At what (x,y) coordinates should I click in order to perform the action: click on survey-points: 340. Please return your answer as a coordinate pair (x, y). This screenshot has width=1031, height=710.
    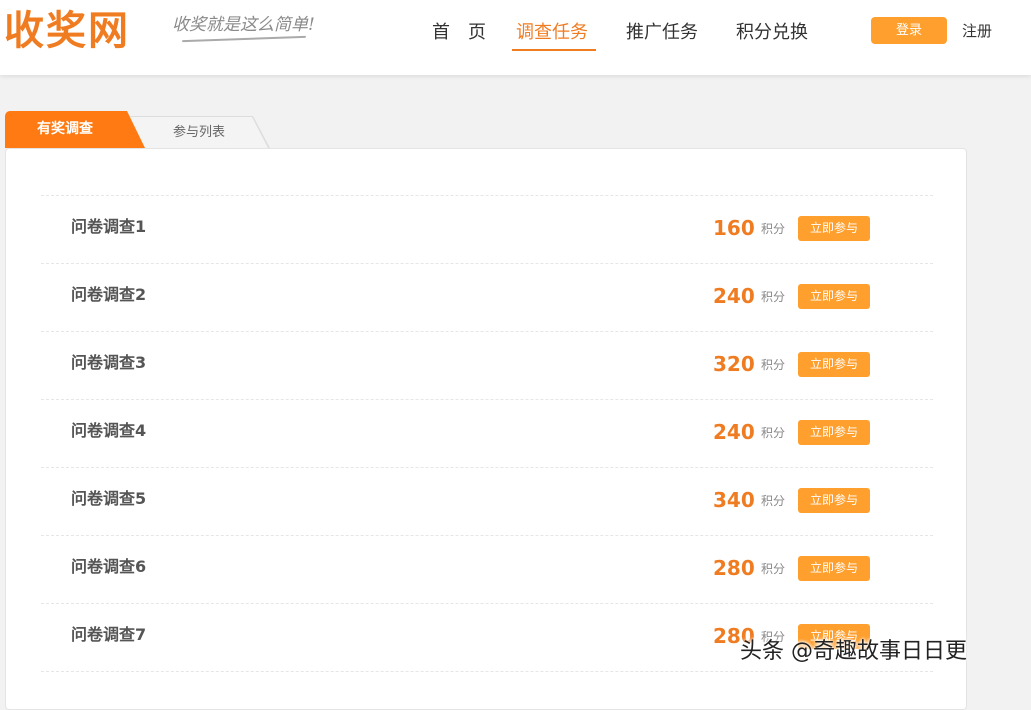
    Looking at the image, I should click on (734, 500).